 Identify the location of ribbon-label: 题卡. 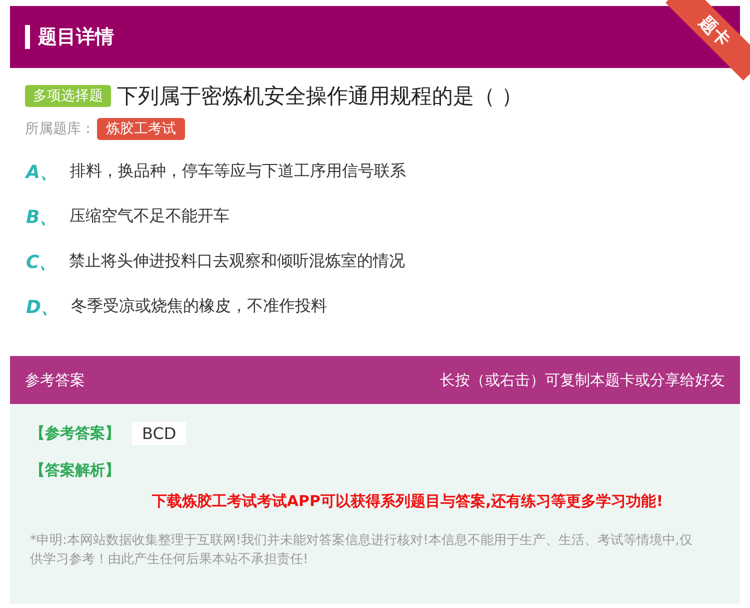
(714, 31).